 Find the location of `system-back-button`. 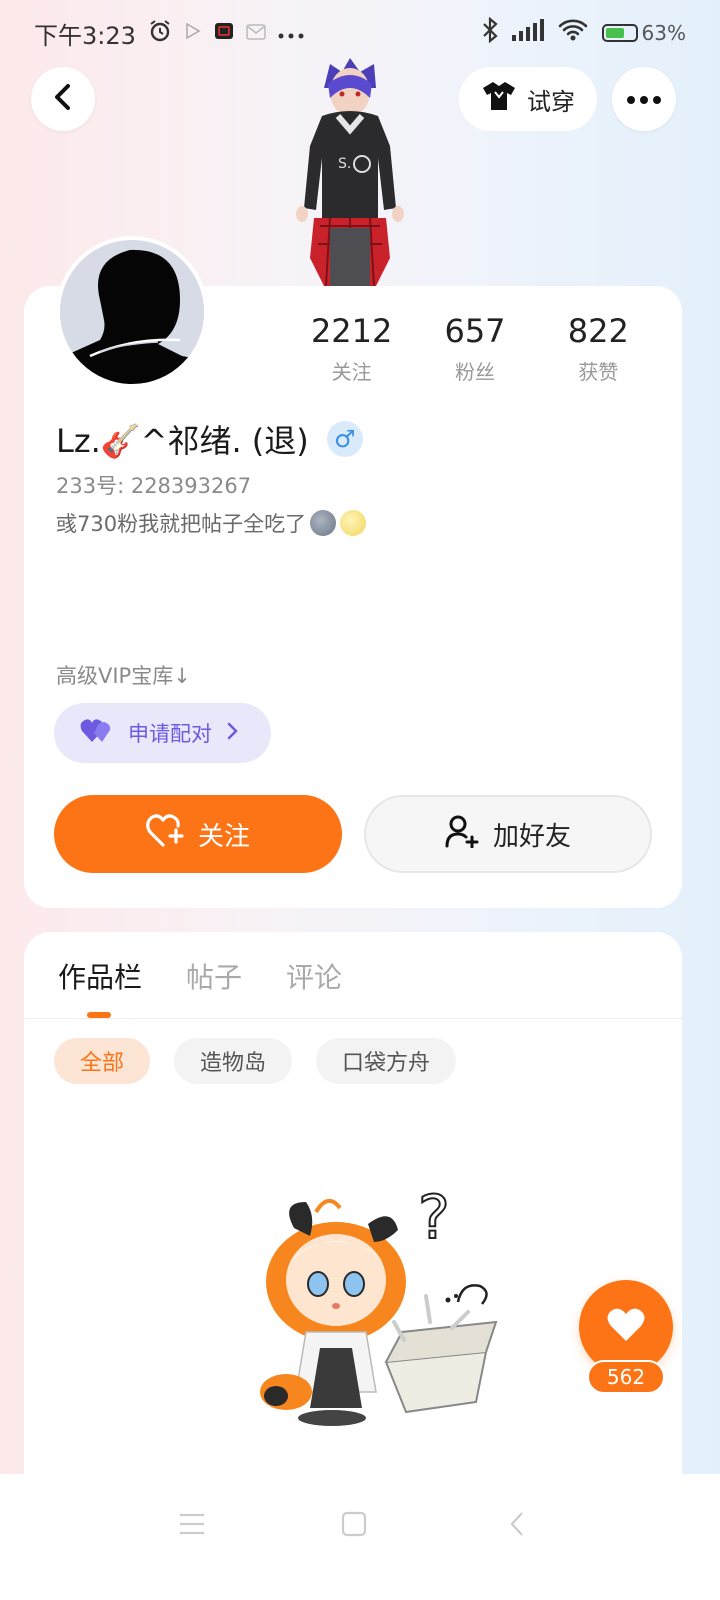

system-back-button is located at coordinates (517, 1526).